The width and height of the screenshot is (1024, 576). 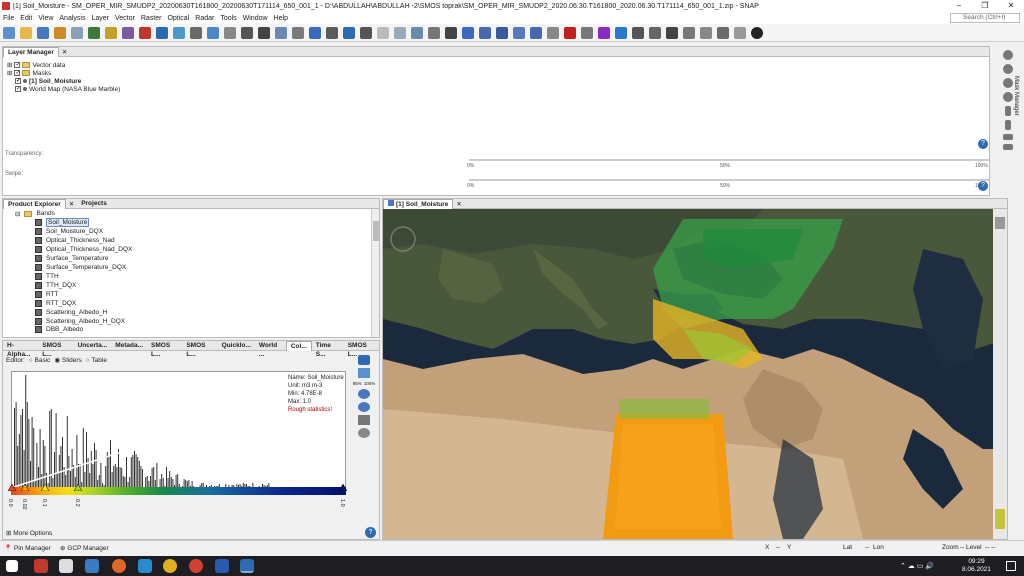 What do you see at coordinates (370, 383) in the screenshot?
I see `range-100-label: 100%` at bounding box center [370, 383].